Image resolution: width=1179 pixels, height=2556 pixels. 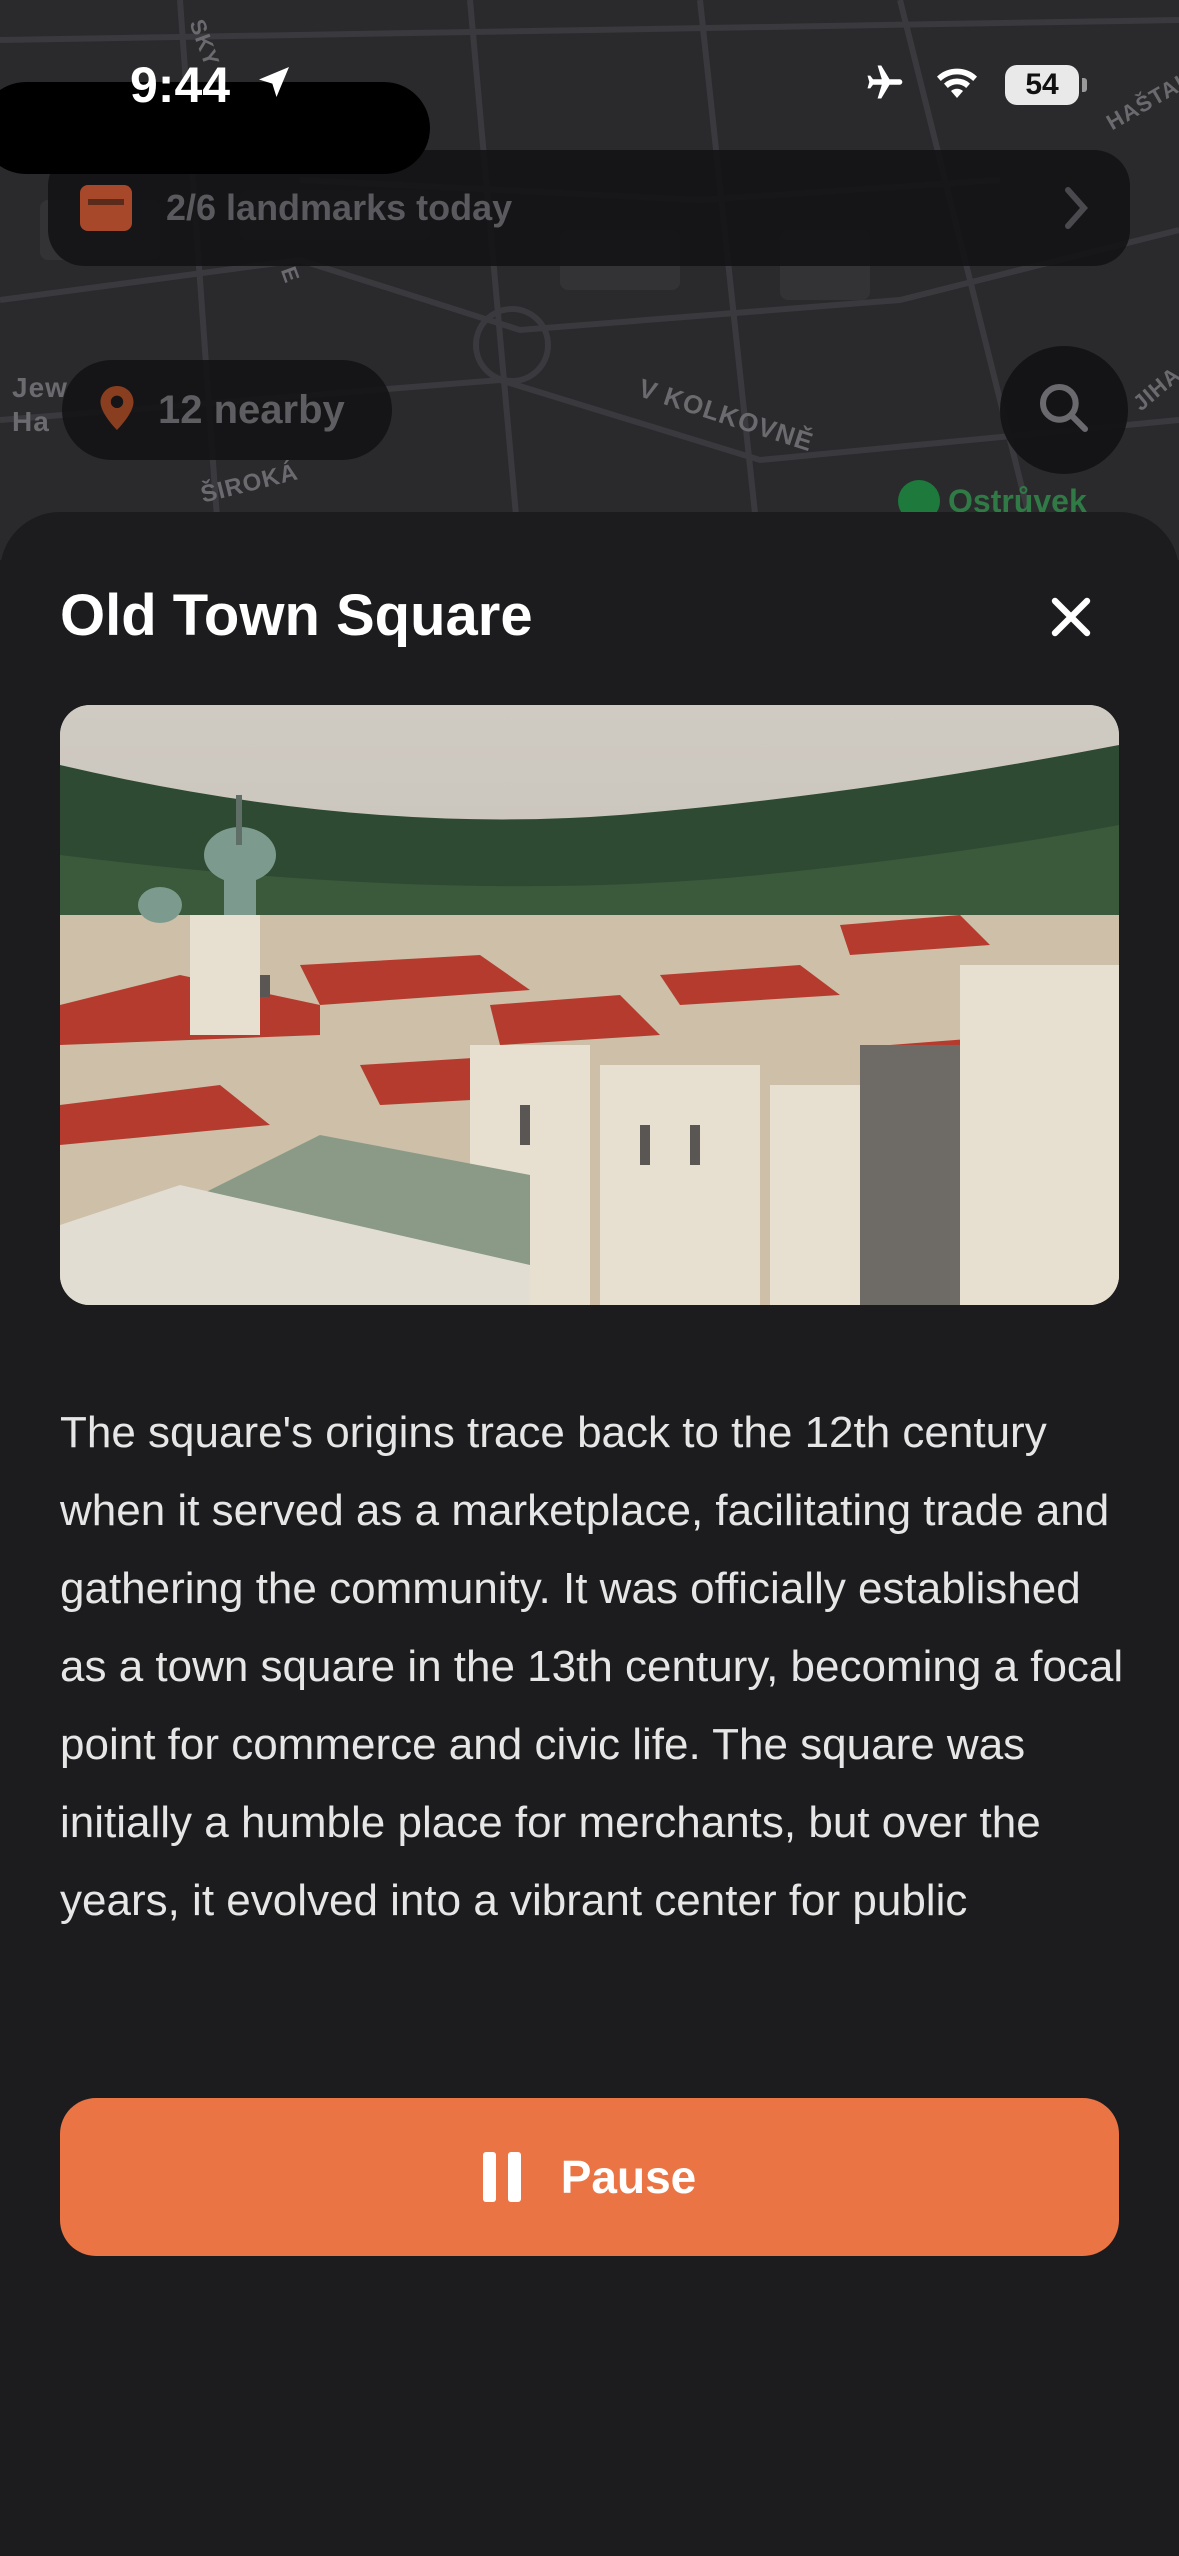 I want to click on close-icon, so click(x=1071, y=619).